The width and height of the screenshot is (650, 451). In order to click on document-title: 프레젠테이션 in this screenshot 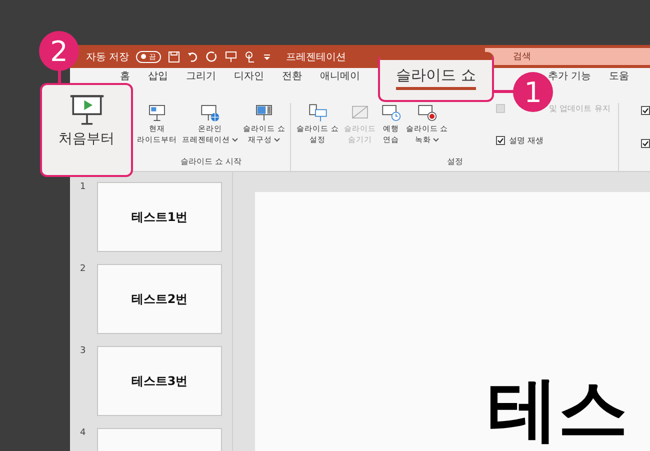, I will do `click(316, 57)`.